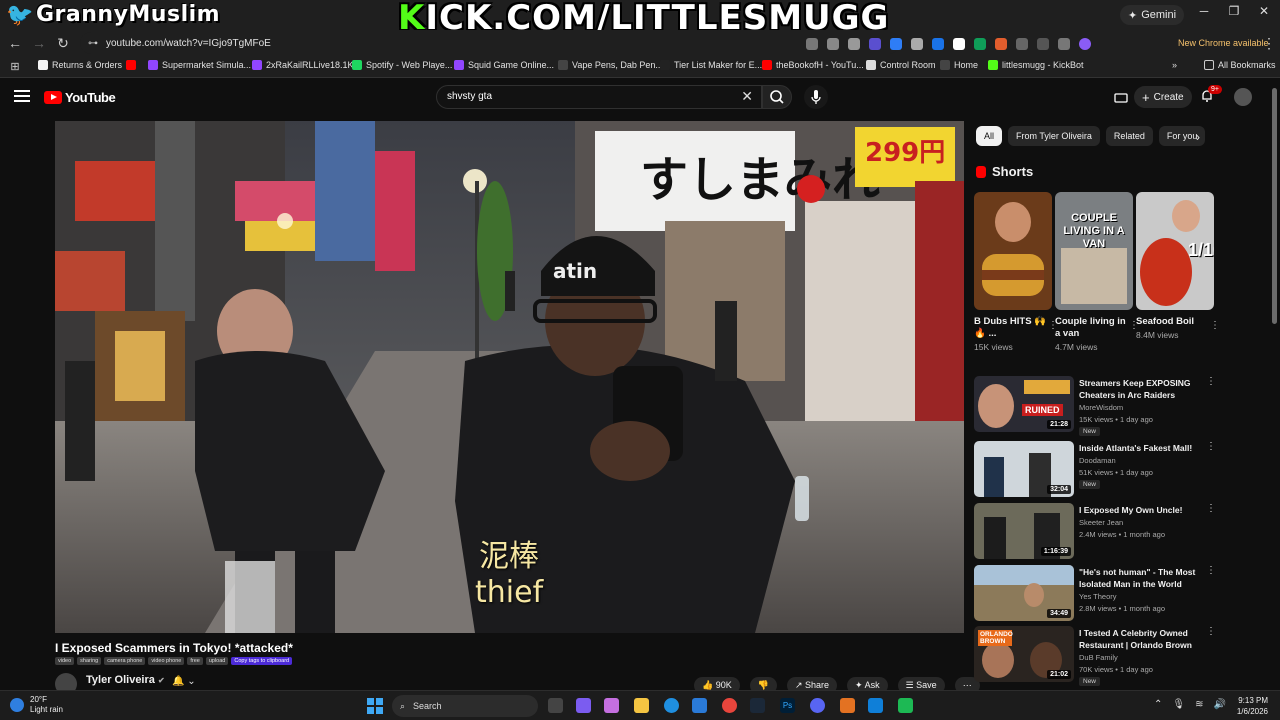 The image size is (1280, 720). Describe the element at coordinates (1199, 704) in the screenshot. I see `wifi-icon: ≋` at that location.